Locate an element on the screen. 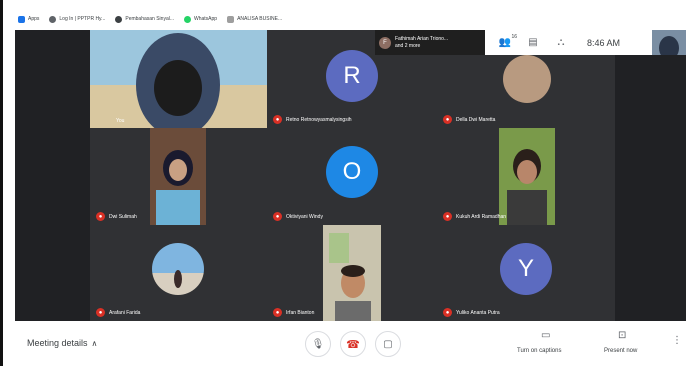 The width and height of the screenshot is (686, 366). bookmark-whatsapp: WhatsApp is located at coordinates (201, 19).